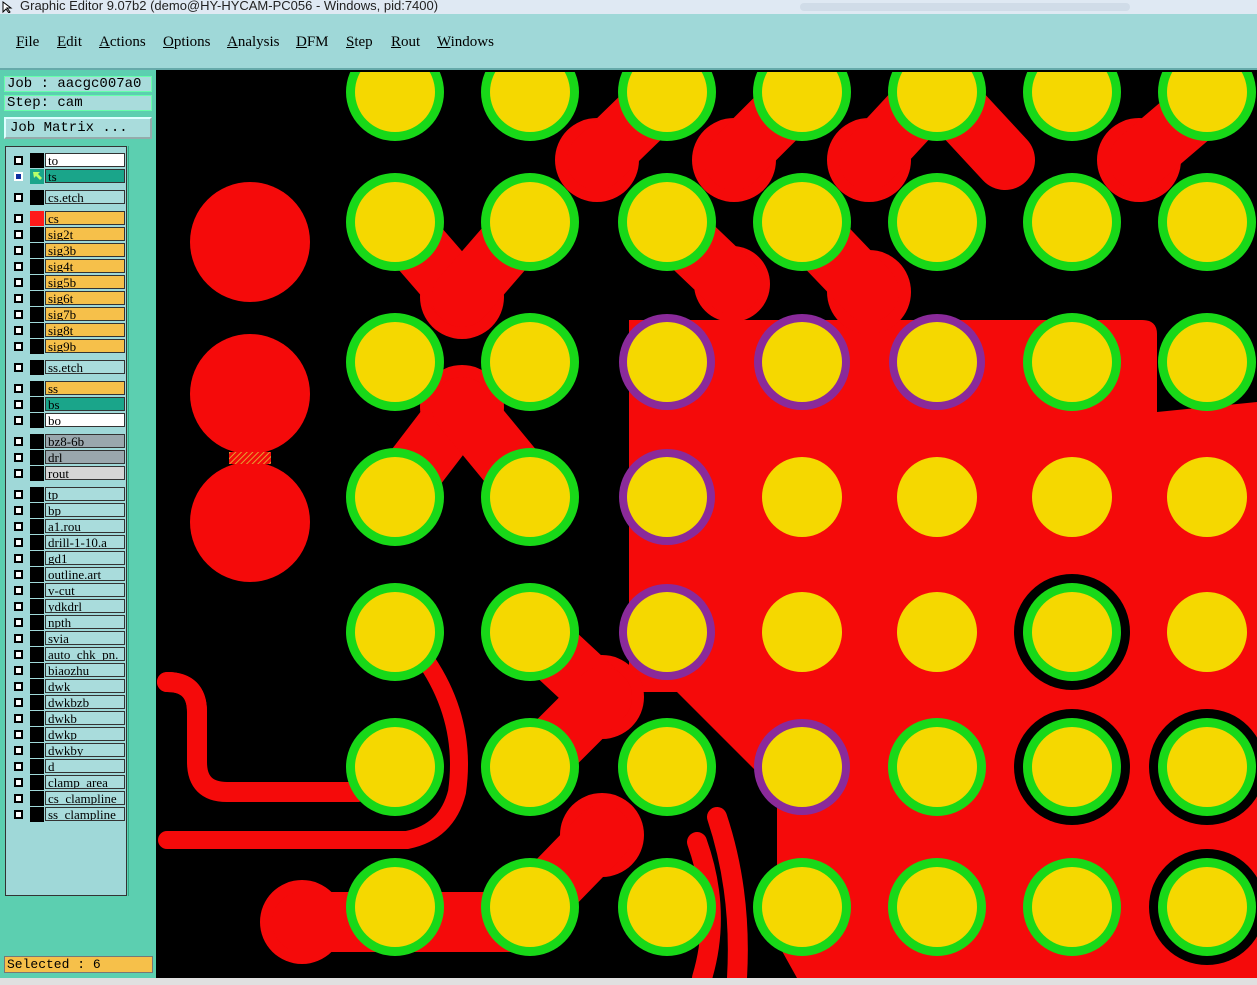 The image size is (1257, 985). I want to click on layer-row-cs-clampline: cs_clampline, so click(68, 798).